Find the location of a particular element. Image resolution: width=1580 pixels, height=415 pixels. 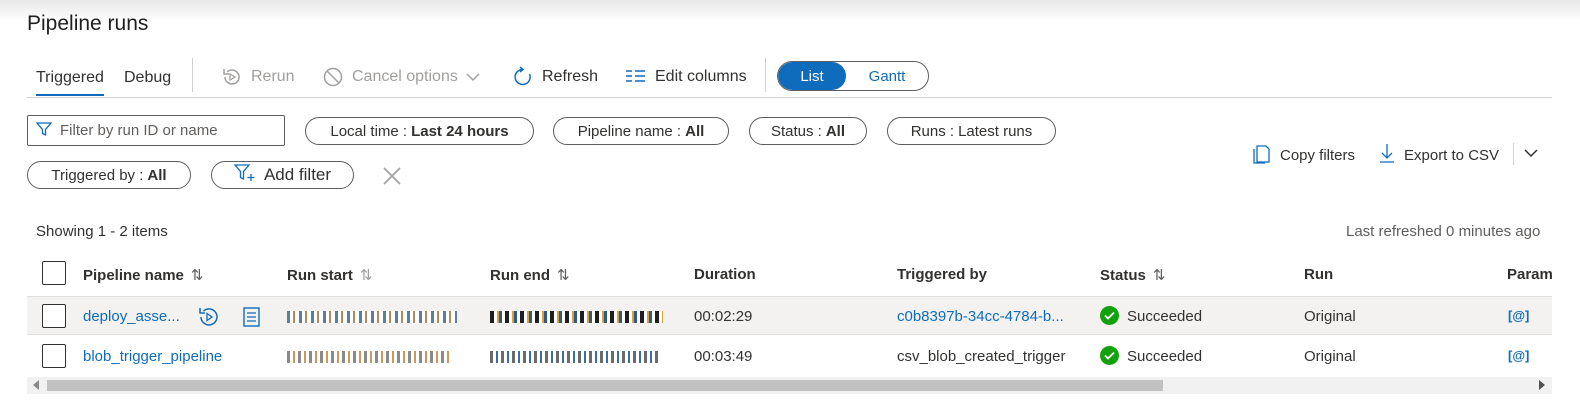

column-header-pipeline-name: Pipeline name ⇅ is located at coordinates (143, 275).